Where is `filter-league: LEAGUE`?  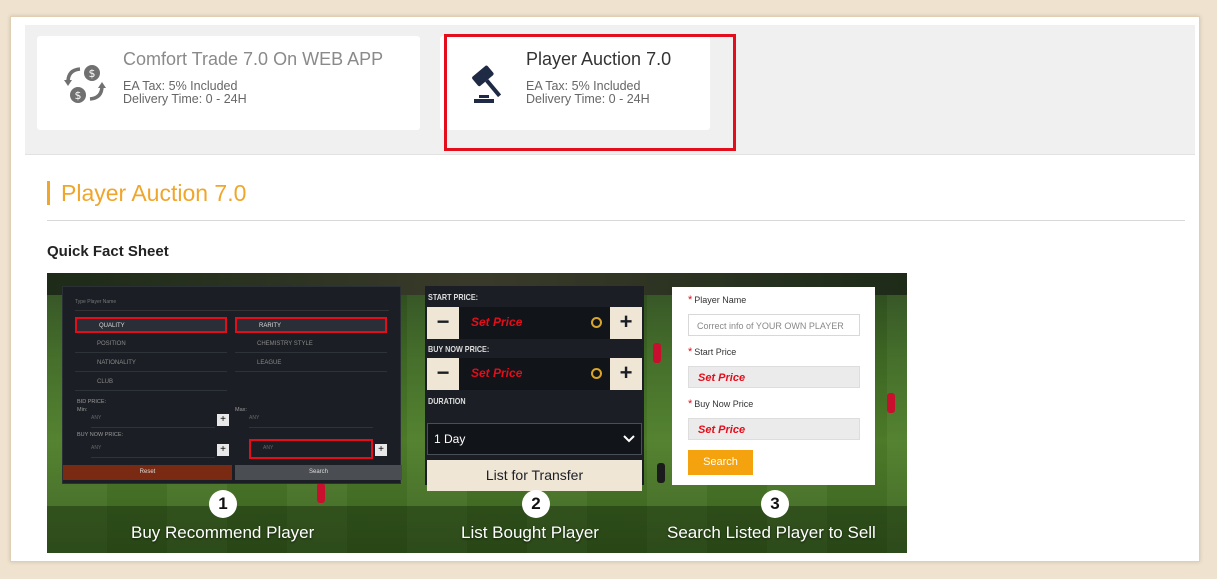 filter-league: LEAGUE is located at coordinates (311, 364).